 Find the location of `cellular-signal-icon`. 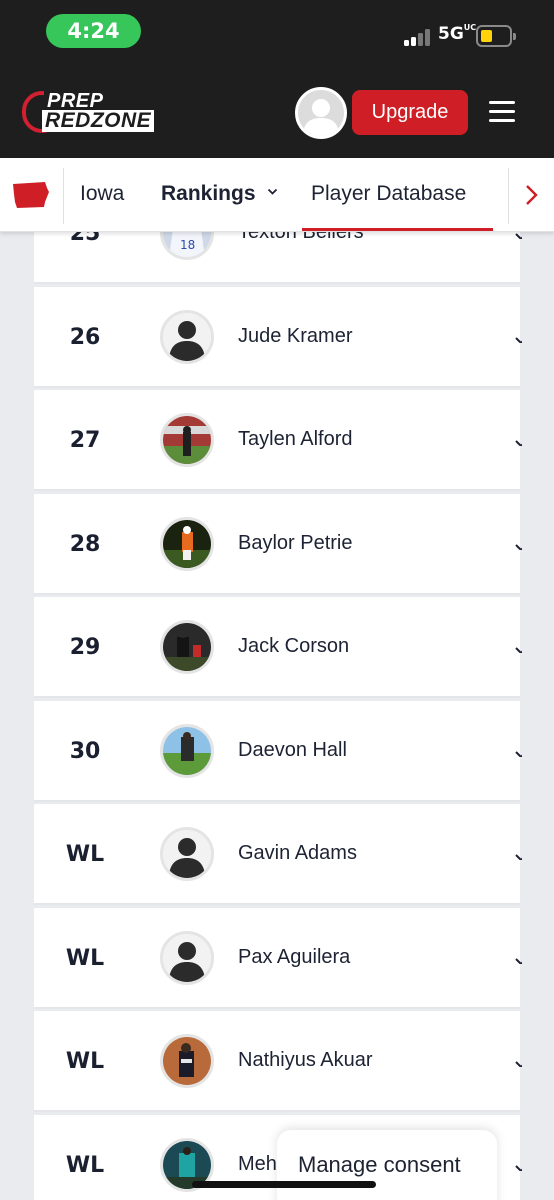

cellular-signal-icon is located at coordinates (419, 37).